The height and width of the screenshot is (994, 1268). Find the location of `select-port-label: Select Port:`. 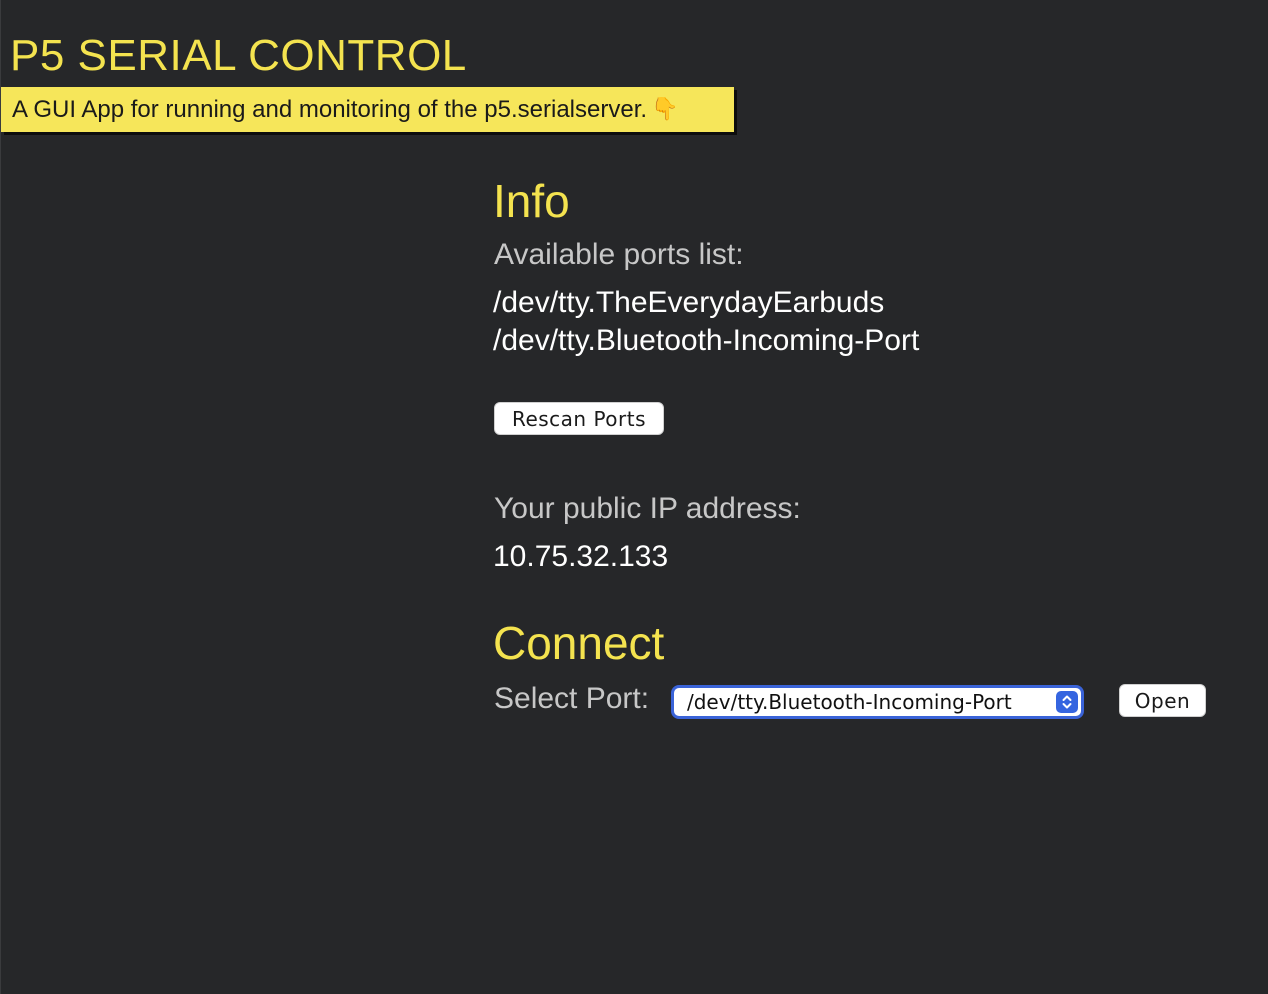

select-port-label: Select Port: is located at coordinates (572, 698).